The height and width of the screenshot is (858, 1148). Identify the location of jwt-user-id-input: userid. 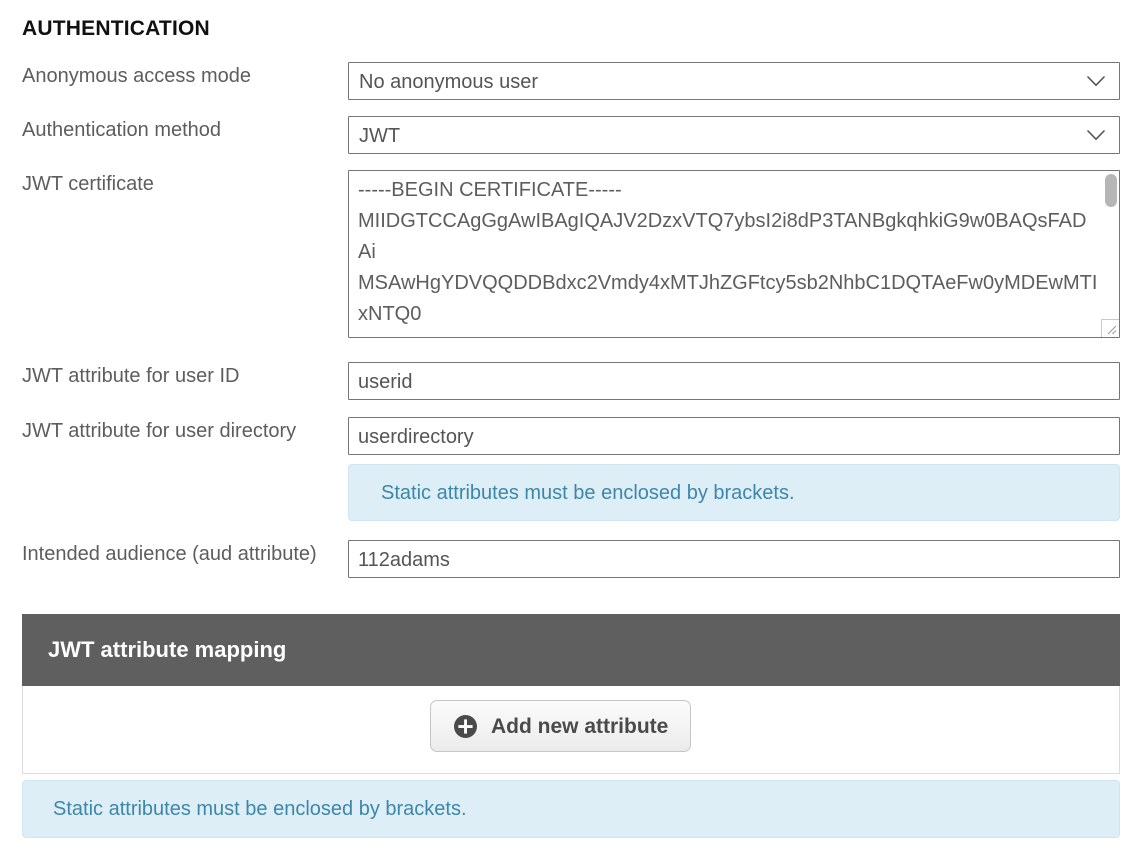
(734, 381).